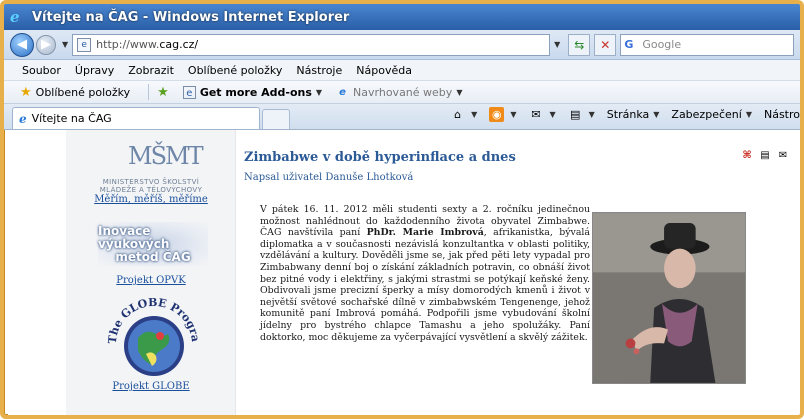 The height and width of the screenshot is (419, 804). I want to click on suggested-dropdown-icon: ▼, so click(459, 92).